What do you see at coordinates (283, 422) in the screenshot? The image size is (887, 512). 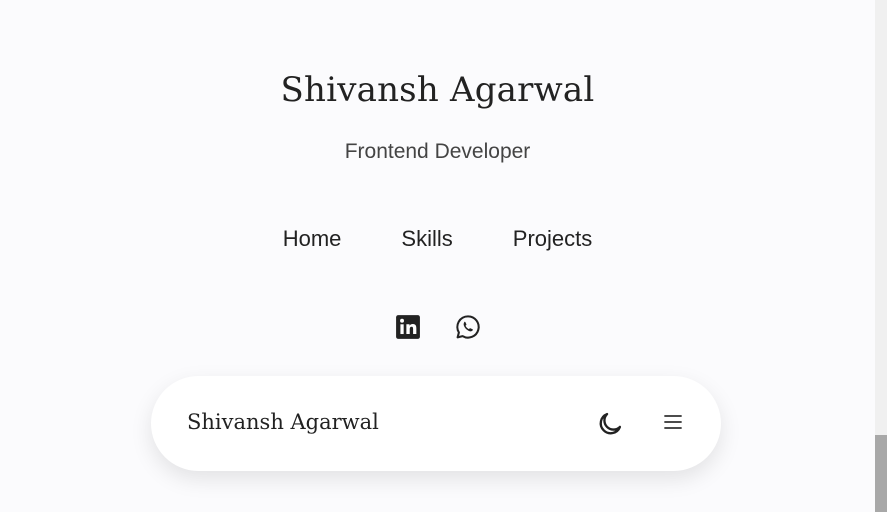 I see `bar-brand-name: Shivansh Agarwal` at bounding box center [283, 422].